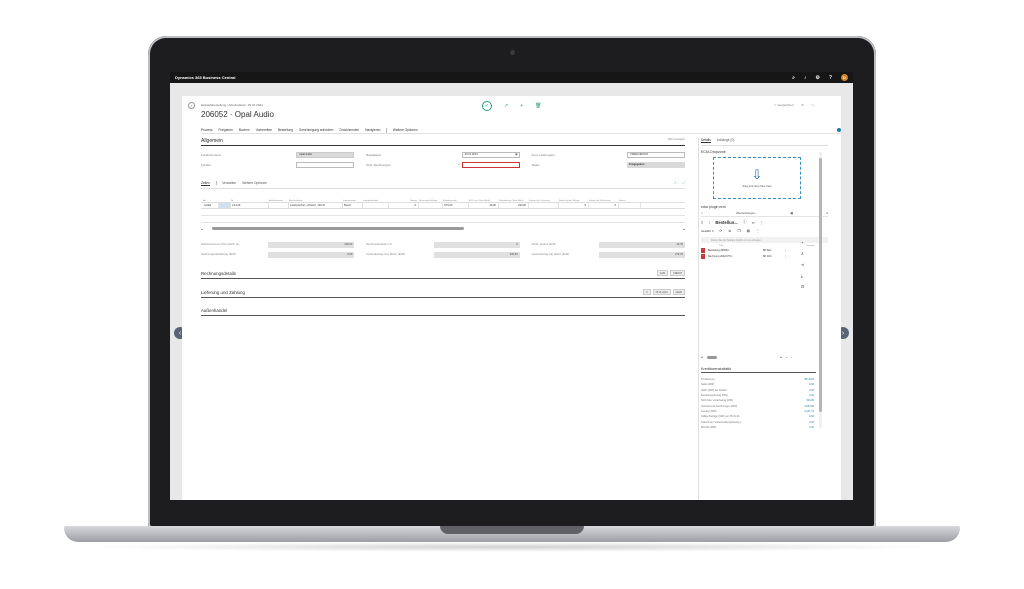  I want to click on cell-handle, so click(225, 205).